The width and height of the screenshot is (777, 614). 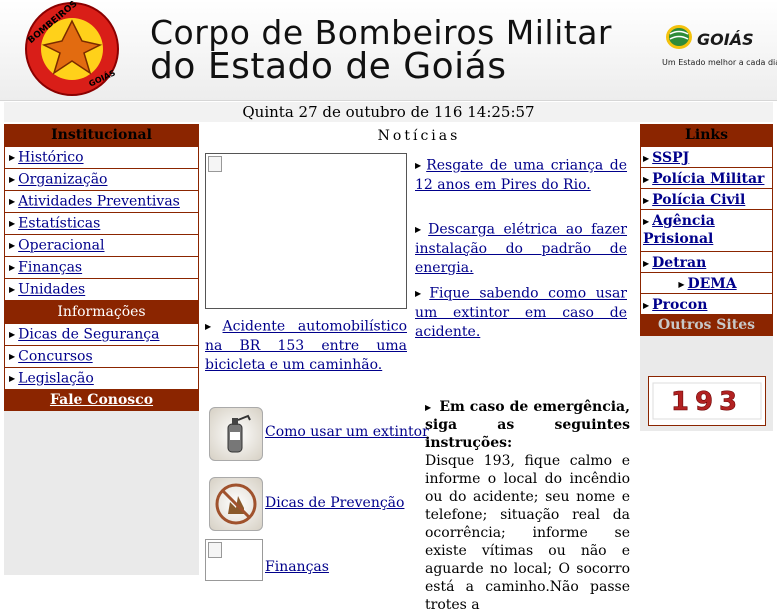 What do you see at coordinates (725, 39) in the screenshot?
I see `goias-brand-name: GOIÁS` at bounding box center [725, 39].